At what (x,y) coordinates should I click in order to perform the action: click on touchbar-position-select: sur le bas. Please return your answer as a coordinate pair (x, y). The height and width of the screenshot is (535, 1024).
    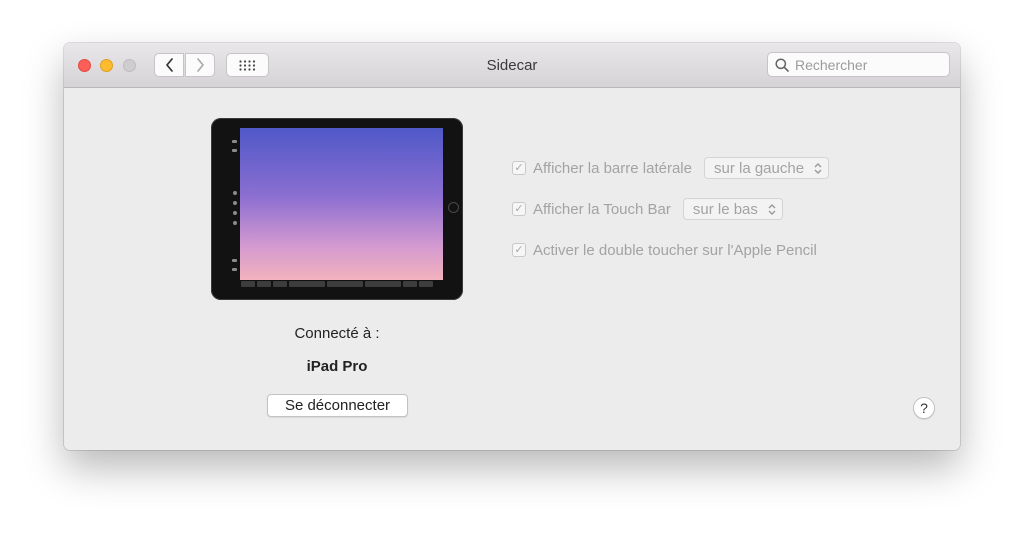
    Looking at the image, I should click on (732, 209).